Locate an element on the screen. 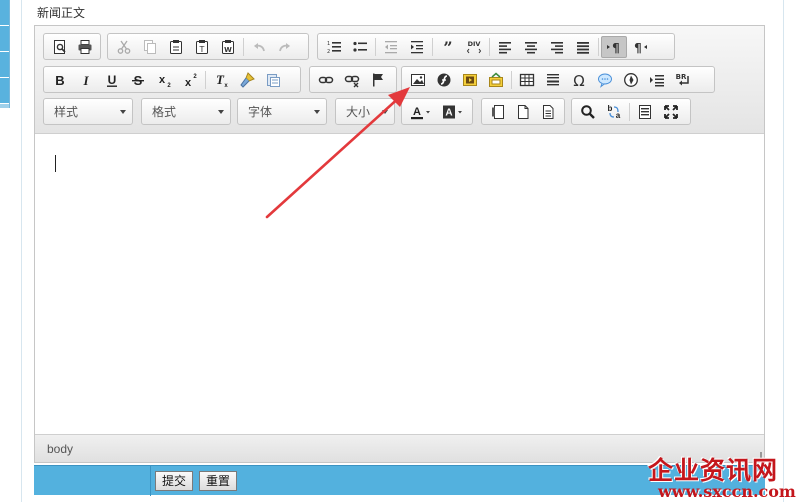 Image resolution: width=806 pixels, height=502 pixels. svg-text: W is located at coordinates (228, 50).